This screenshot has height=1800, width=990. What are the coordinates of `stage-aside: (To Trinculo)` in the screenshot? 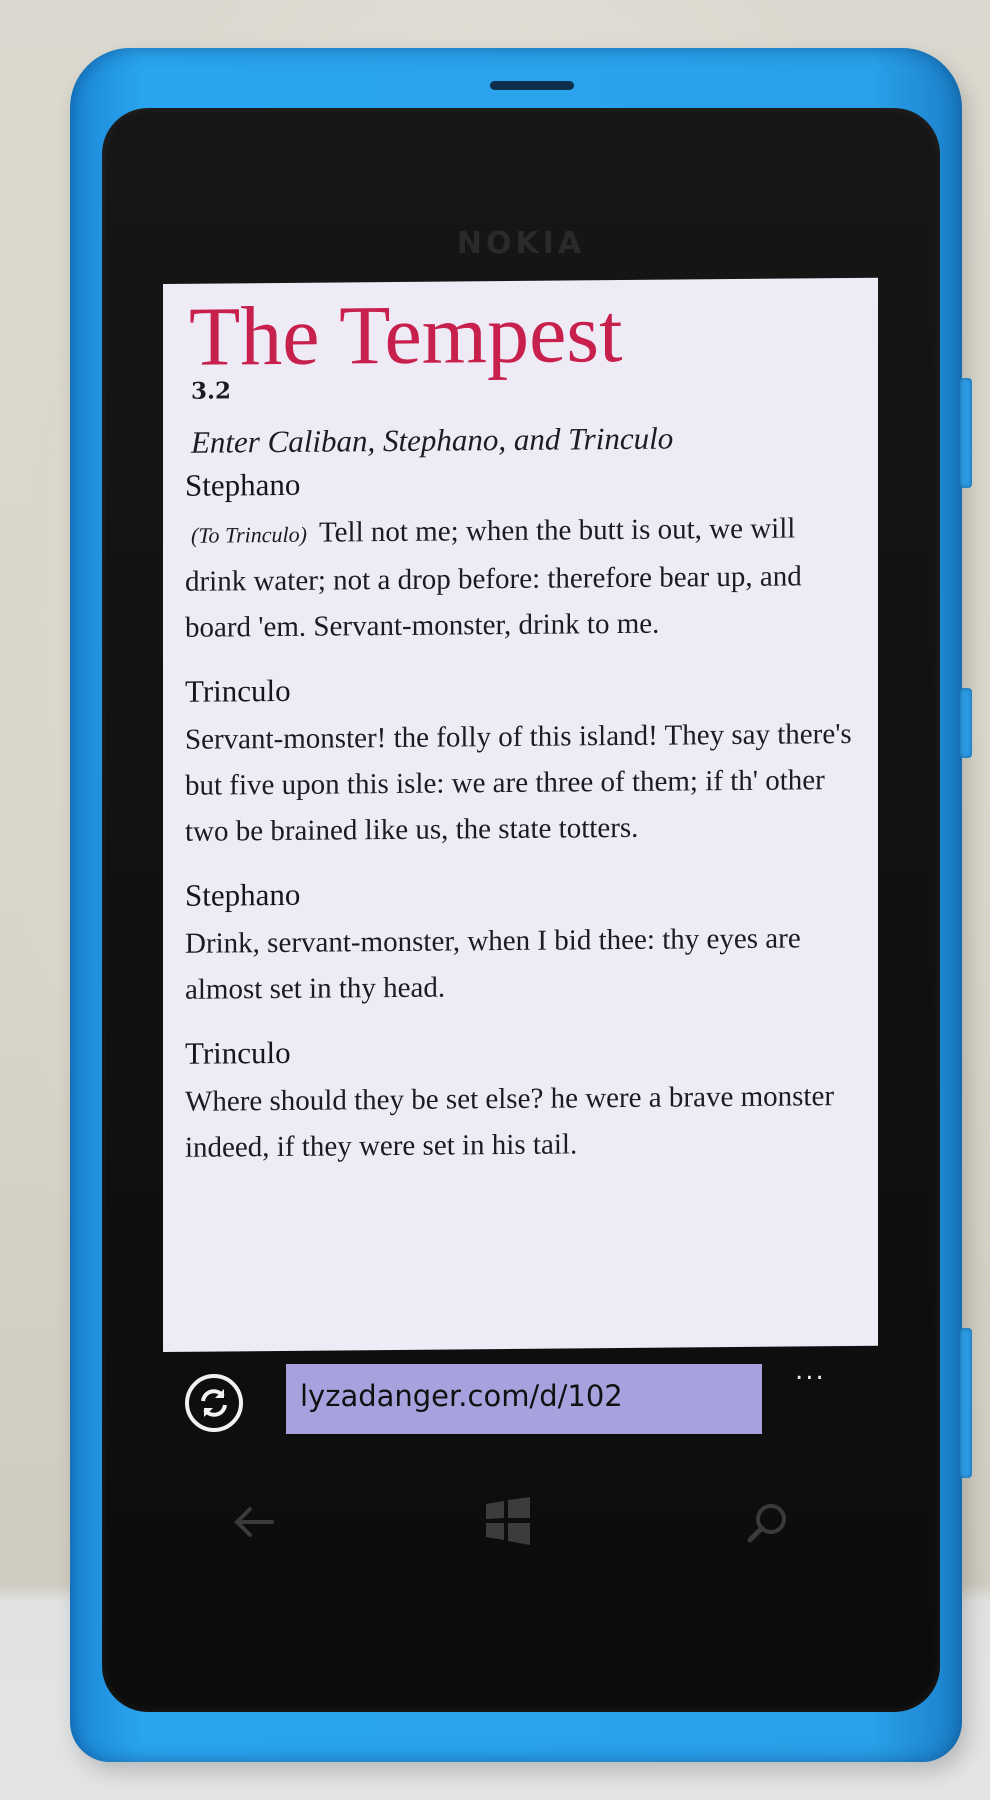 It's located at (249, 534).